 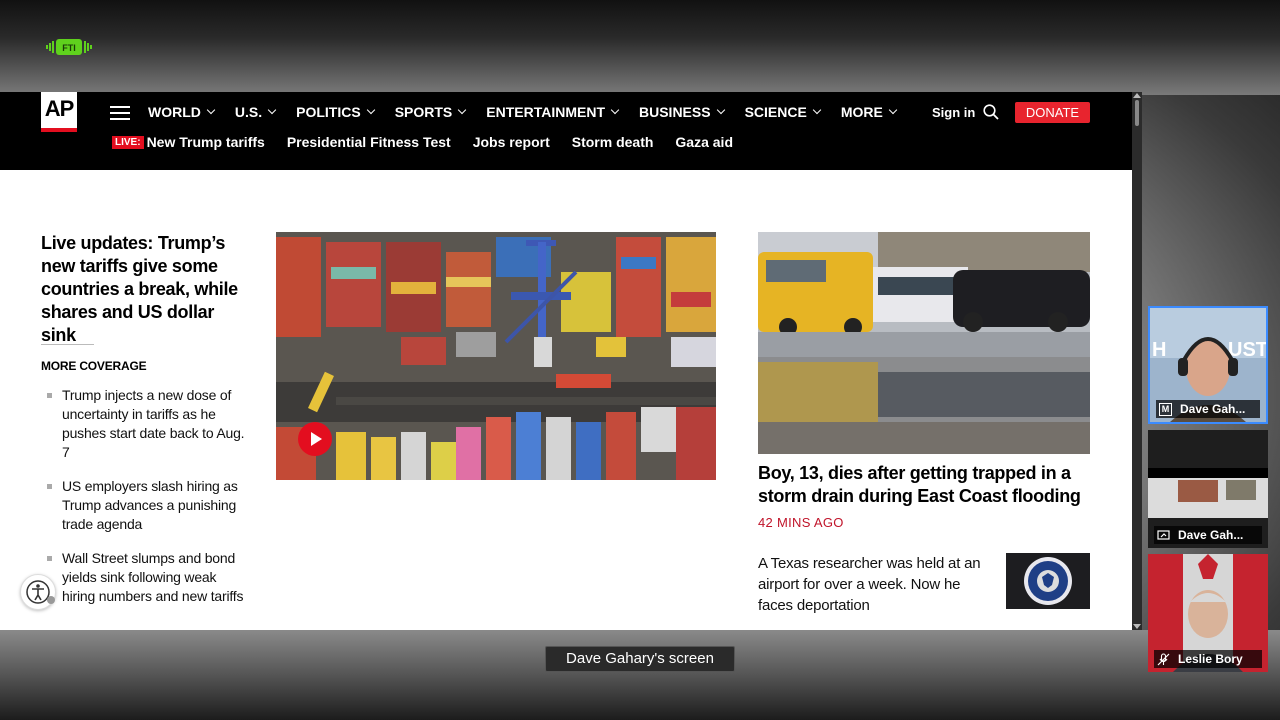 I want to click on nav-business: BUSINESS, so click(x=682, y=112).